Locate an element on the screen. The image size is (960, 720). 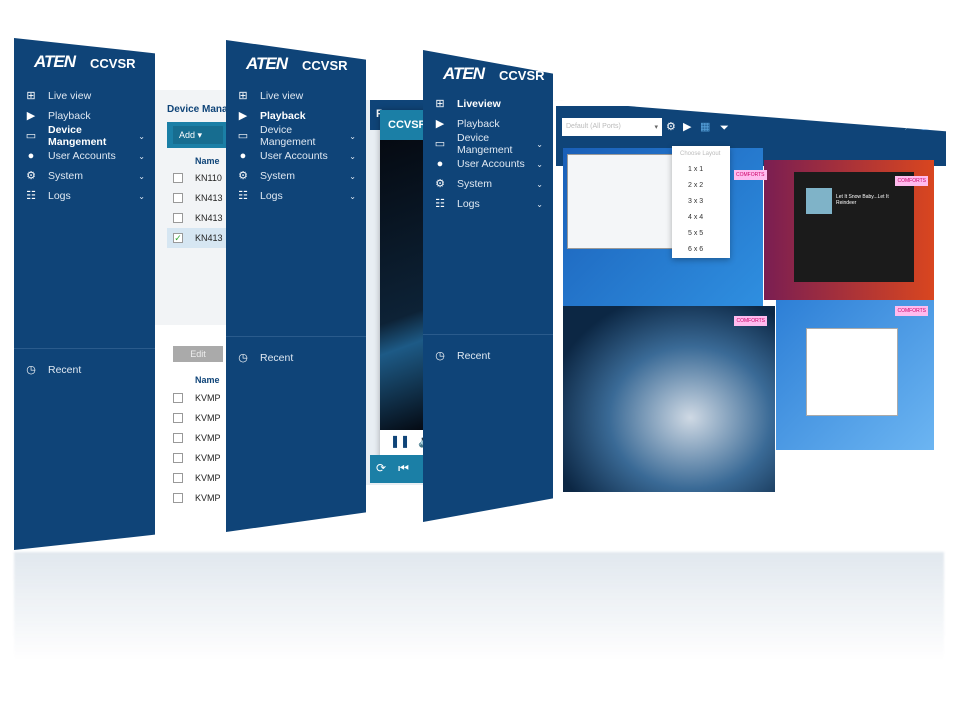
layout-option: 1 x 1 is located at coordinates (705, 170).